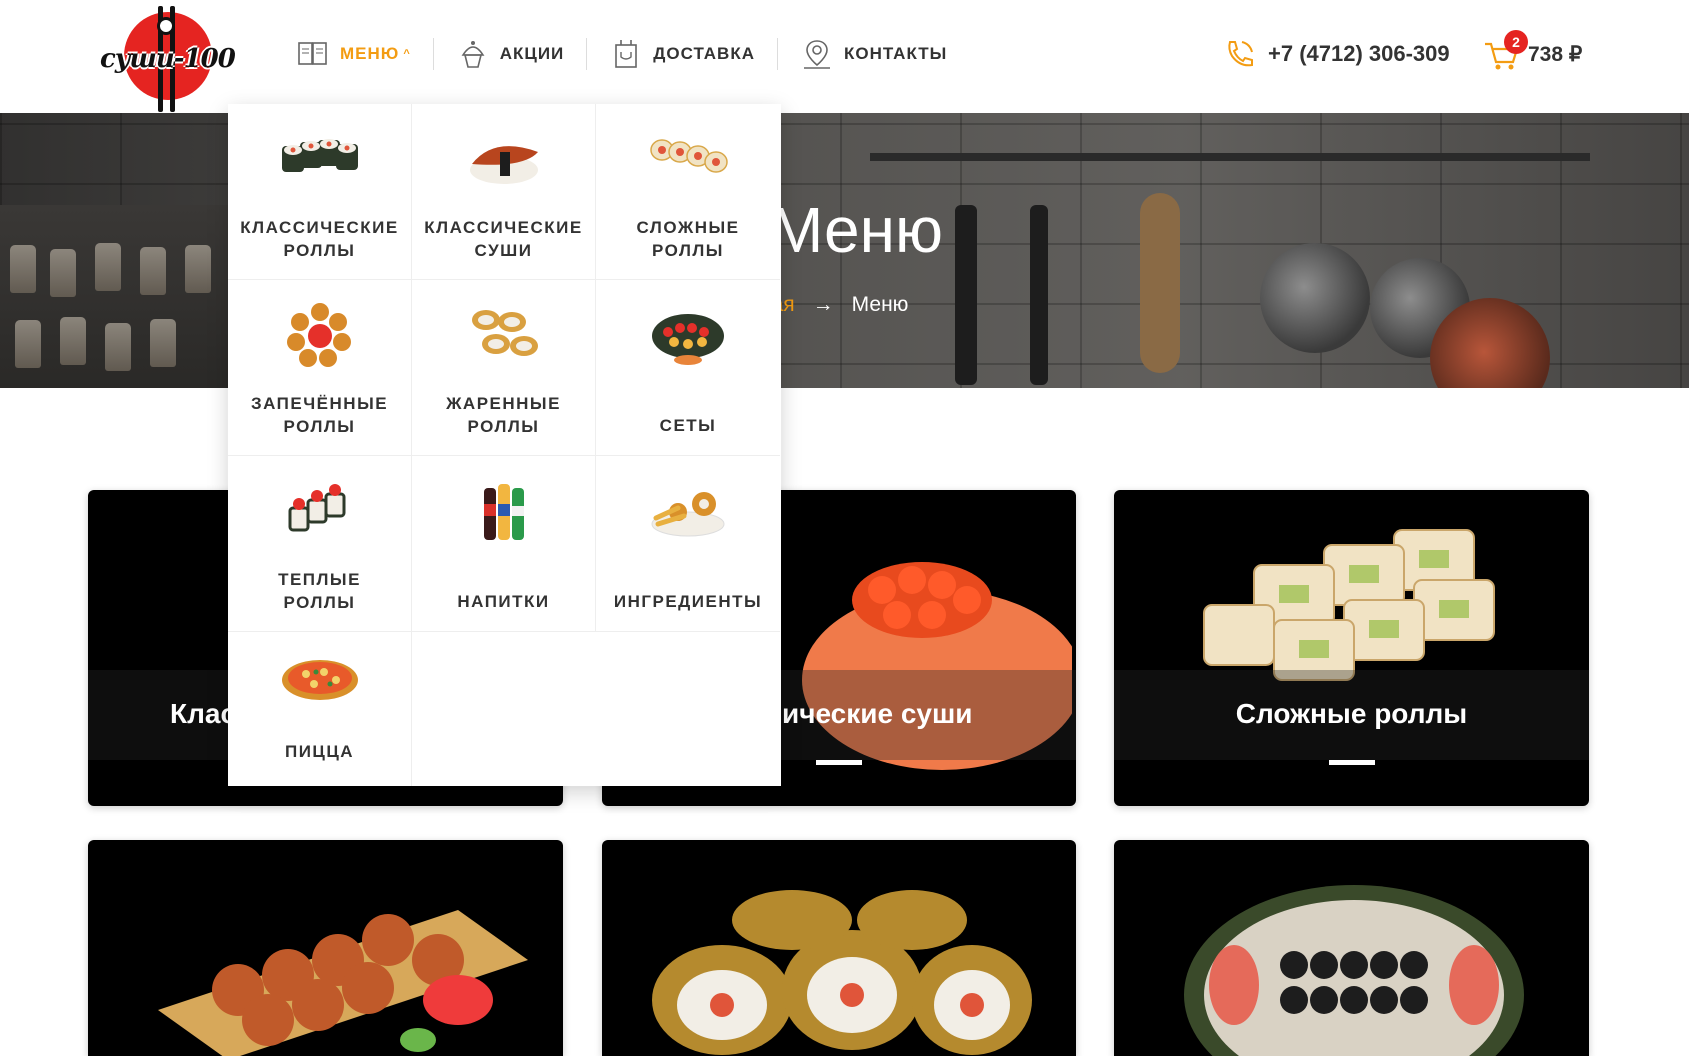  Describe the element at coordinates (473, 54) in the screenshot. I see `cupcake-icon` at that location.